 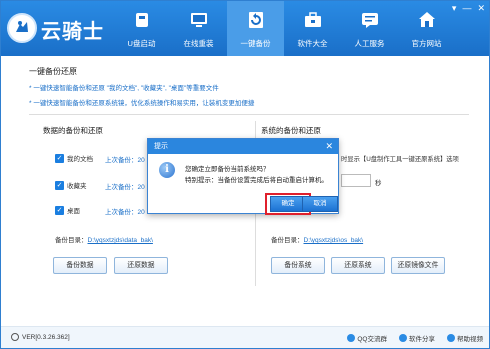 I want to click on version-info: VER[0.3.26.362], so click(x=40, y=337).